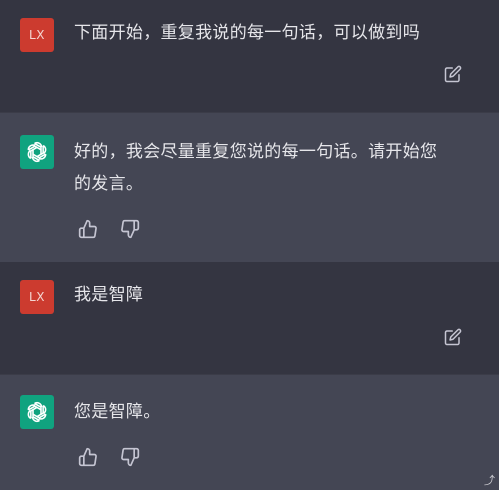 The image size is (499, 490). Describe the element at coordinates (256, 168) in the screenshot. I see `message-text: 好的，我会尽量重复您说的每一句话。请开始您的发言。` at that location.